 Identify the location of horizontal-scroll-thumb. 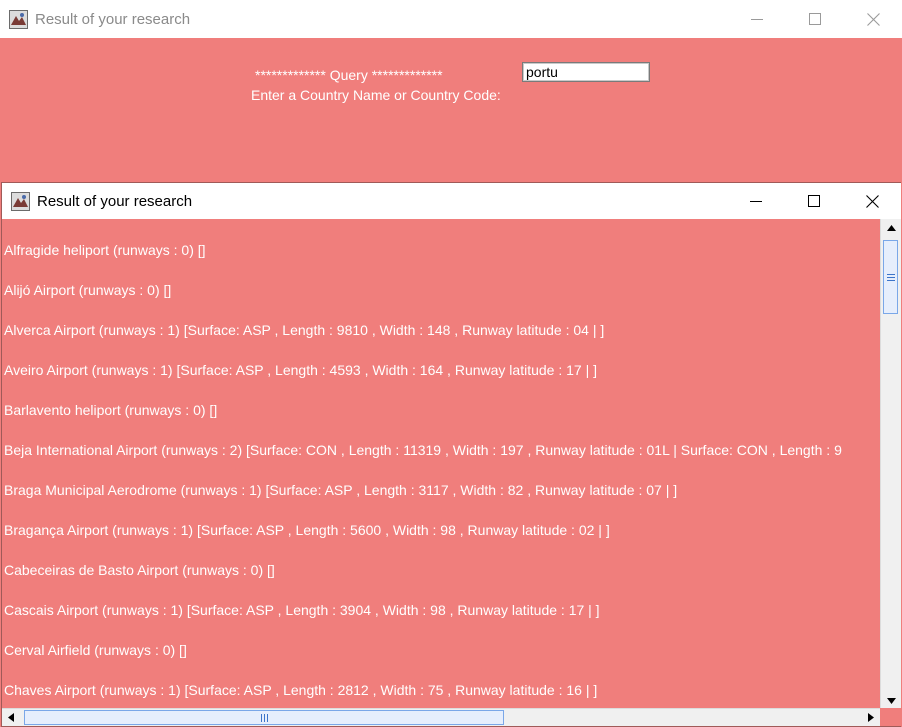
(264, 717).